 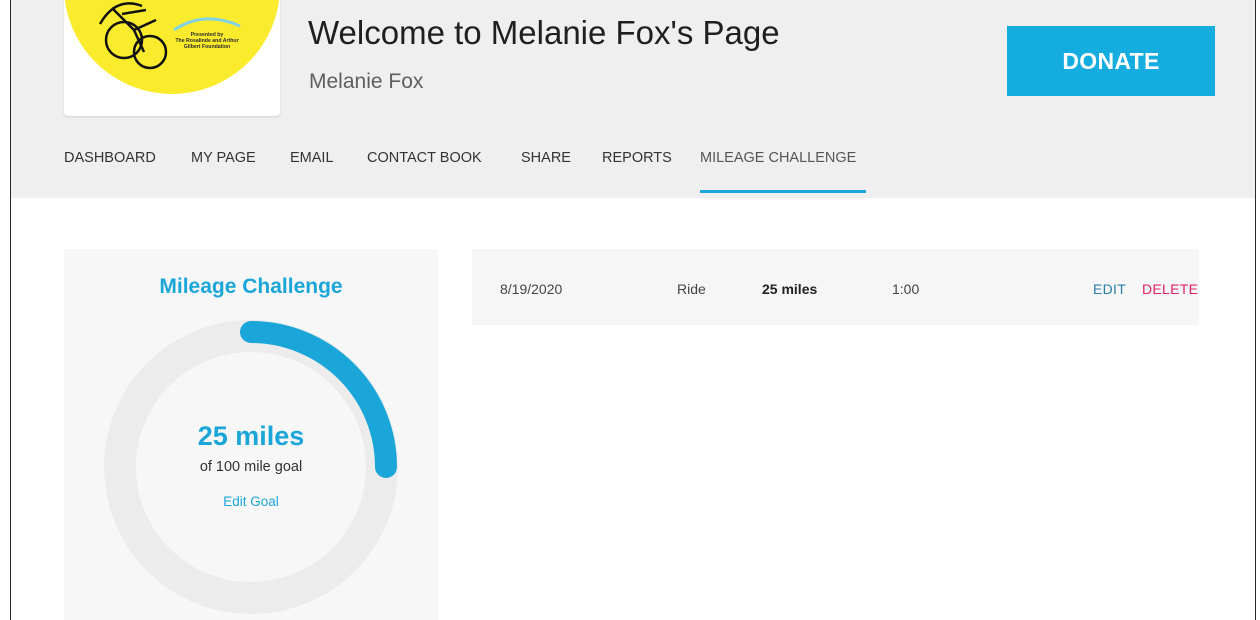 What do you see at coordinates (691, 289) in the screenshot?
I see `activity-type: Ride` at bounding box center [691, 289].